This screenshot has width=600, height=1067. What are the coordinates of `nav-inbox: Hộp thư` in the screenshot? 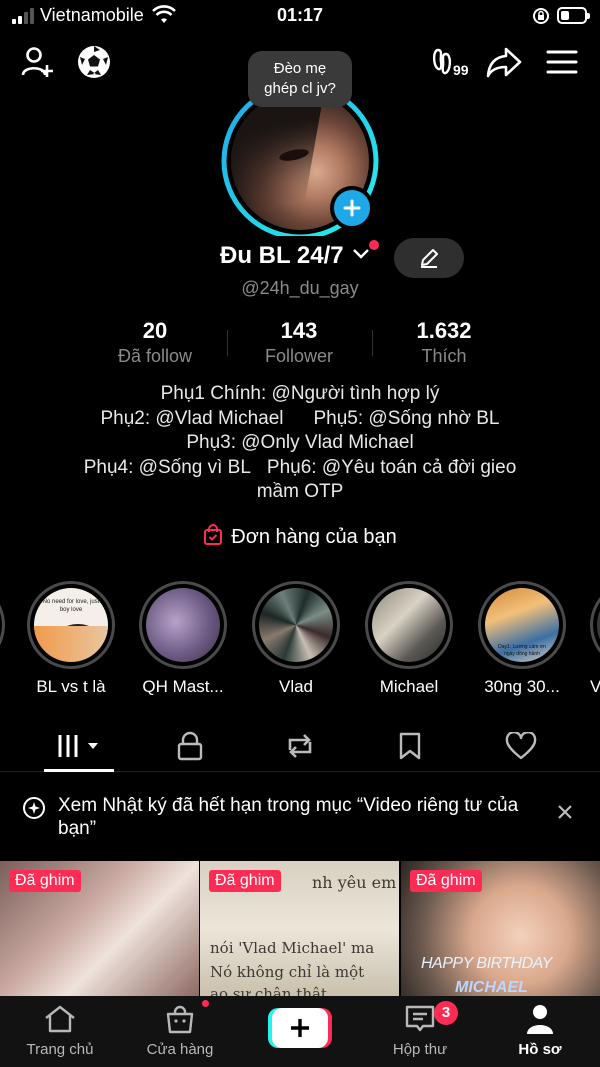 It's located at (420, 1031).